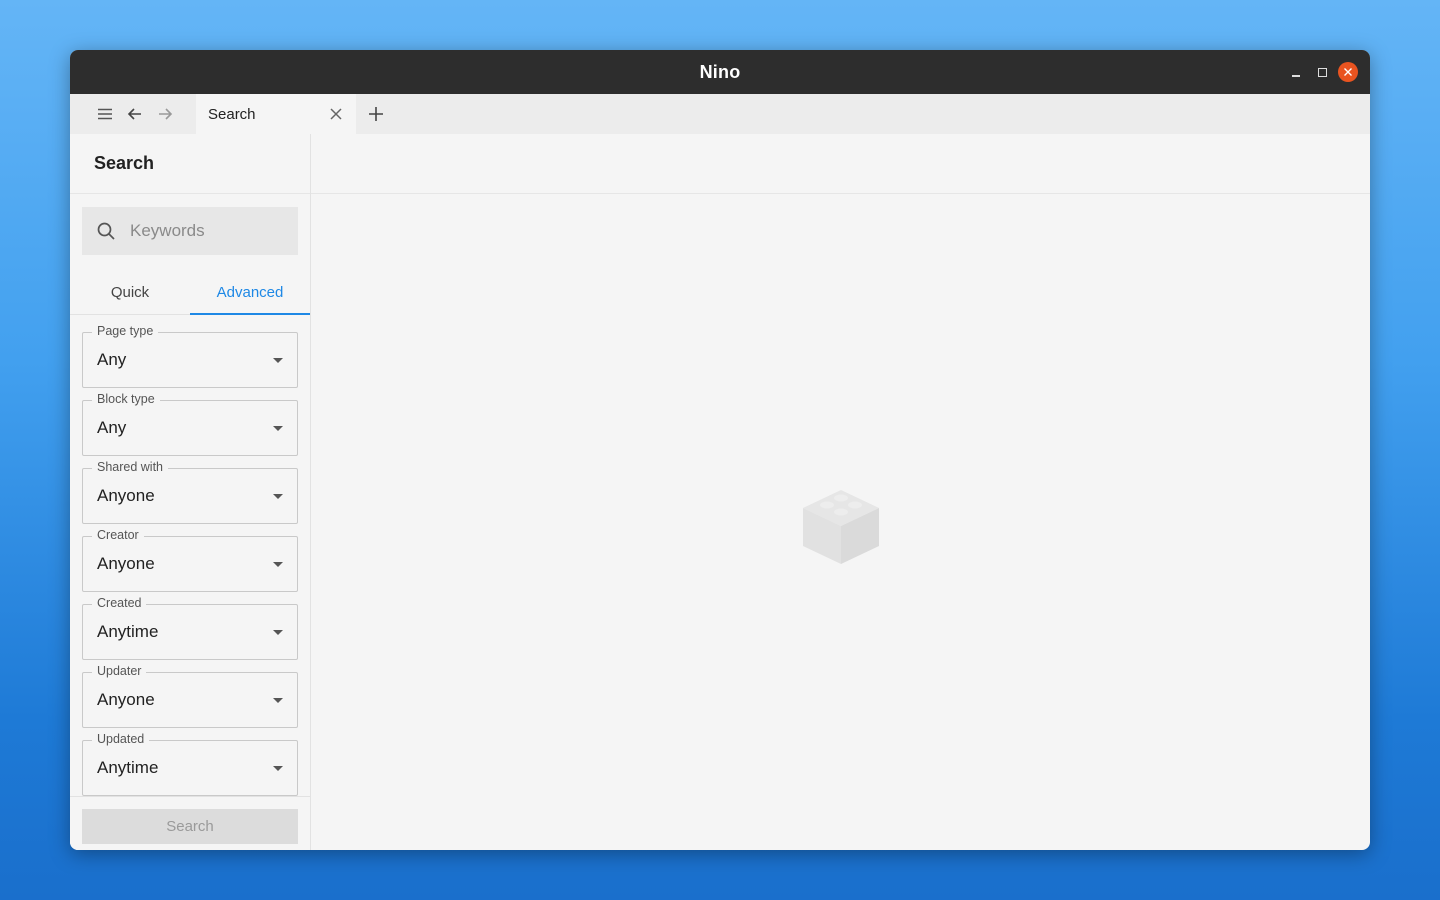  Describe the element at coordinates (118, 535) in the screenshot. I see `field-label: Creator` at that location.